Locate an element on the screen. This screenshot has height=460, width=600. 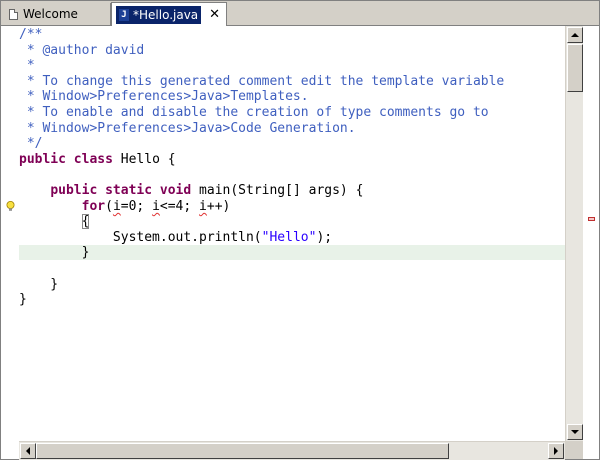
editor-tab-bar: Welcome J *Hello.java ✕ is located at coordinates (300, 13).